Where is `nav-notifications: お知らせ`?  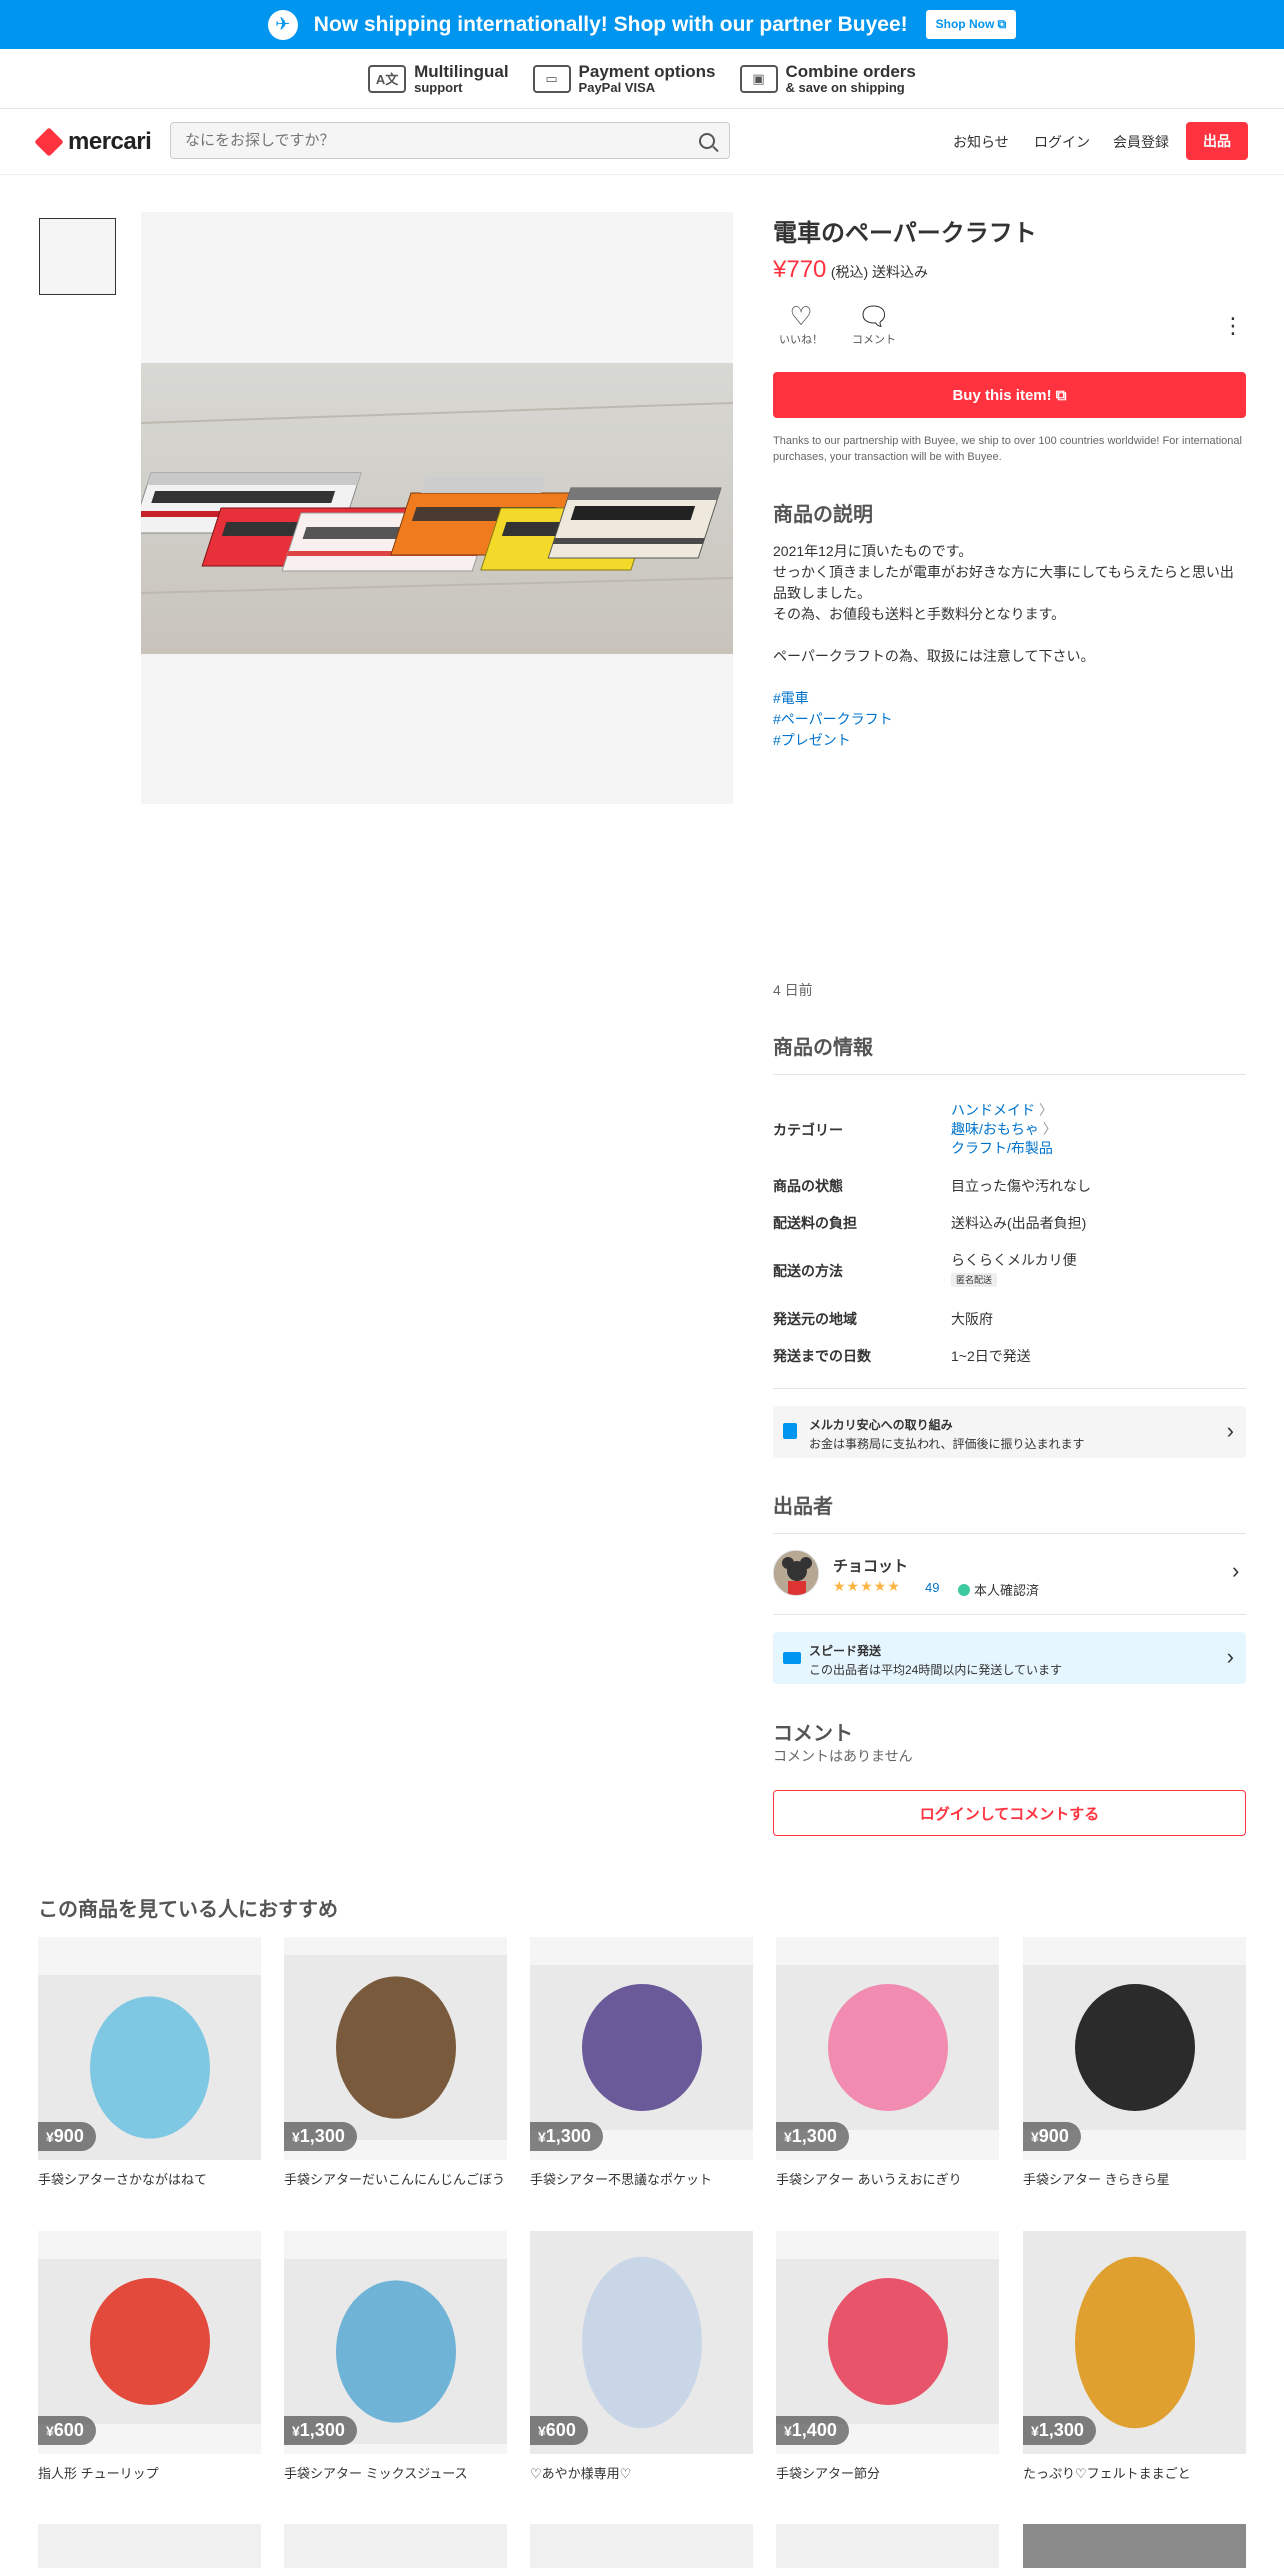 nav-notifications: お知らせ is located at coordinates (981, 142).